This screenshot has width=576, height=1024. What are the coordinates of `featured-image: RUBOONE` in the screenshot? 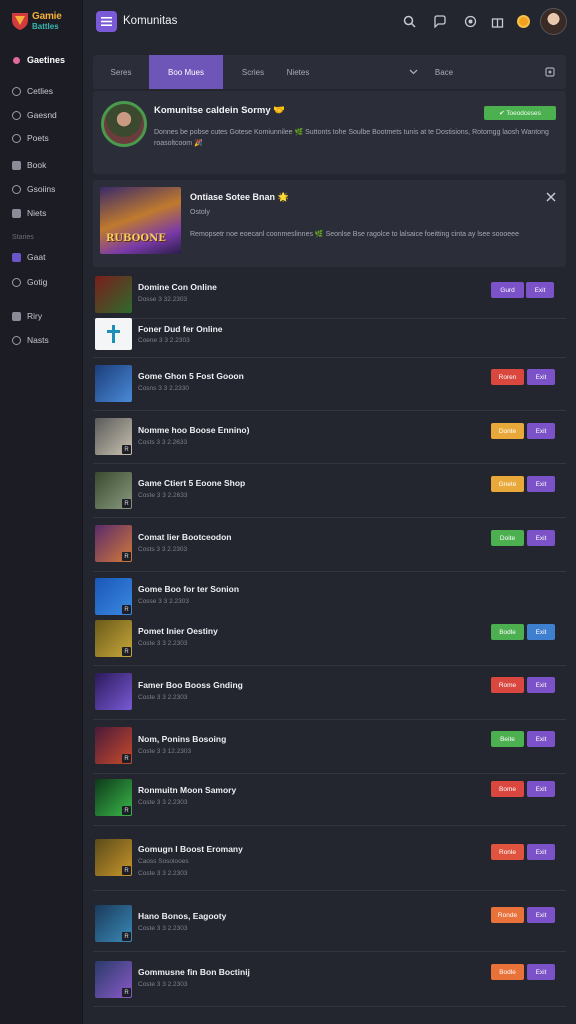 It's located at (140, 220).